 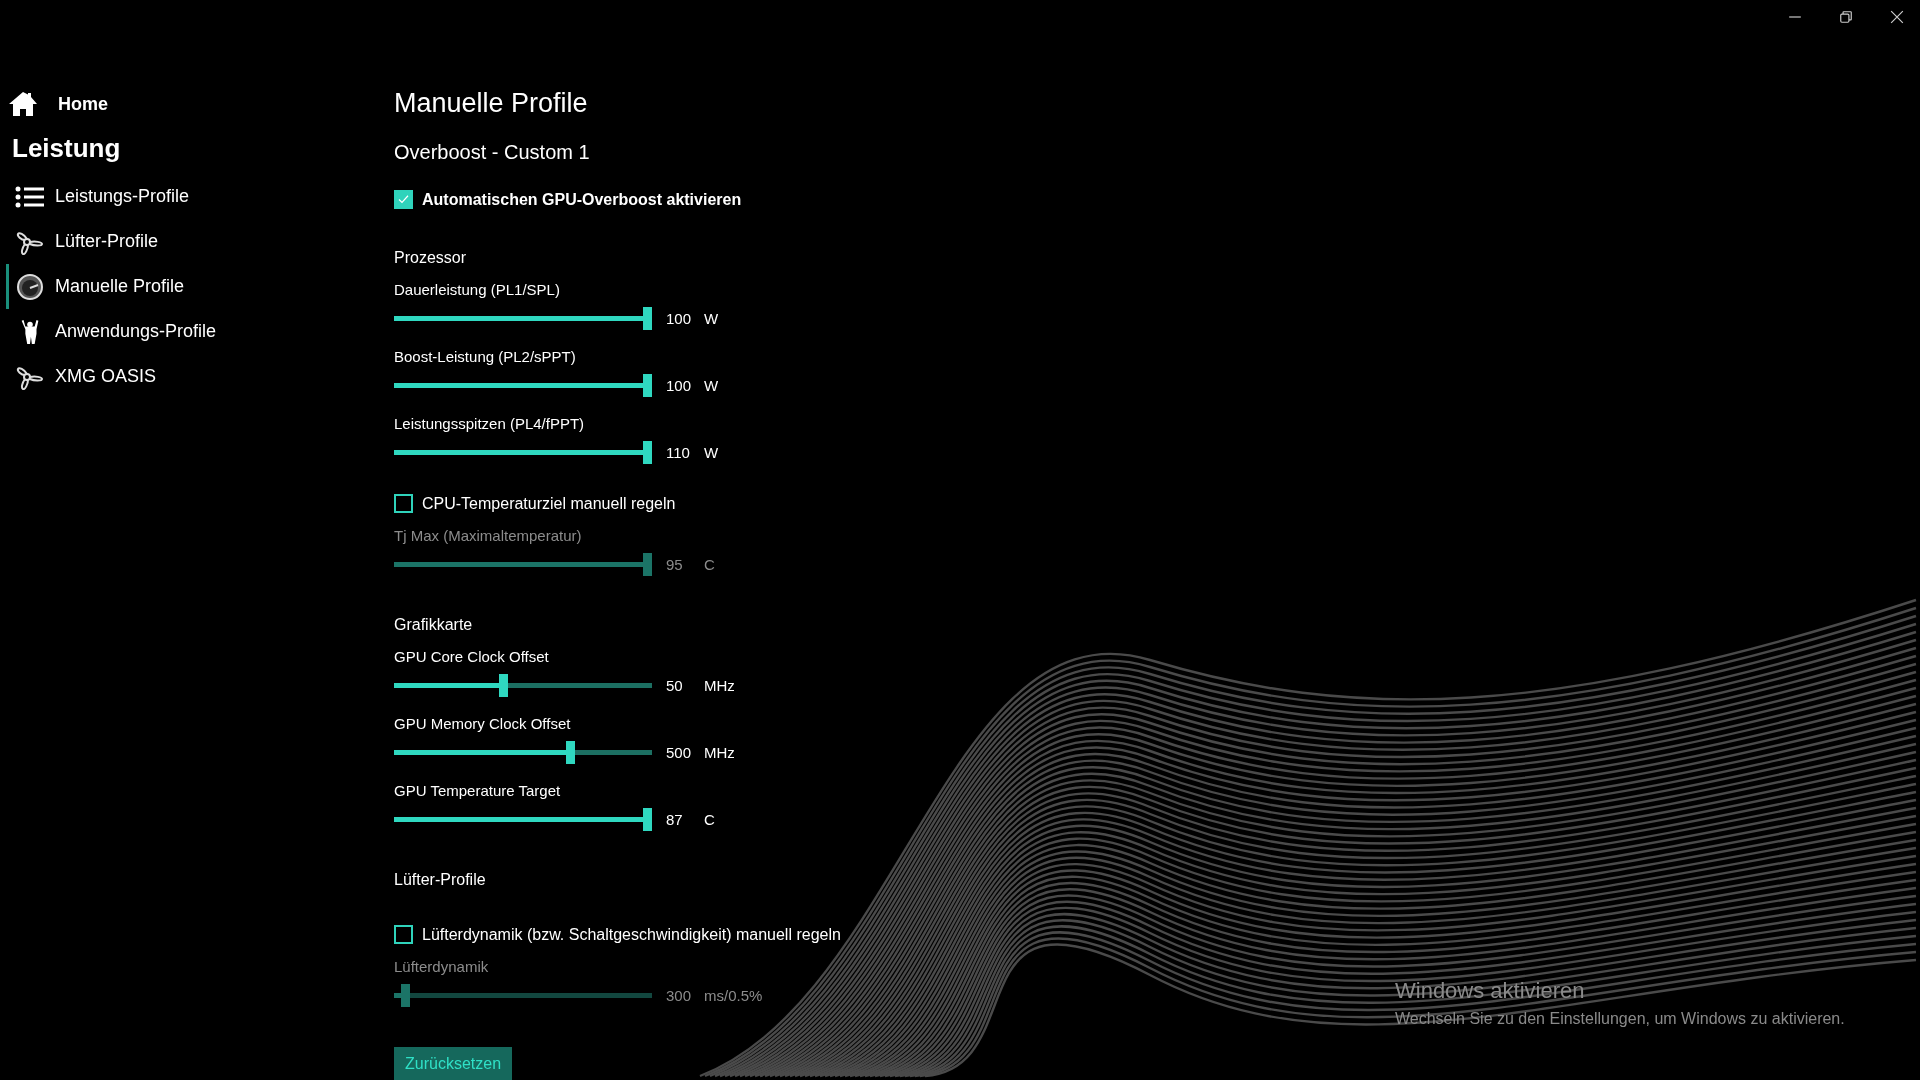 What do you see at coordinates (66, 148) in the screenshot?
I see `sidebar-heading: Leistung` at bounding box center [66, 148].